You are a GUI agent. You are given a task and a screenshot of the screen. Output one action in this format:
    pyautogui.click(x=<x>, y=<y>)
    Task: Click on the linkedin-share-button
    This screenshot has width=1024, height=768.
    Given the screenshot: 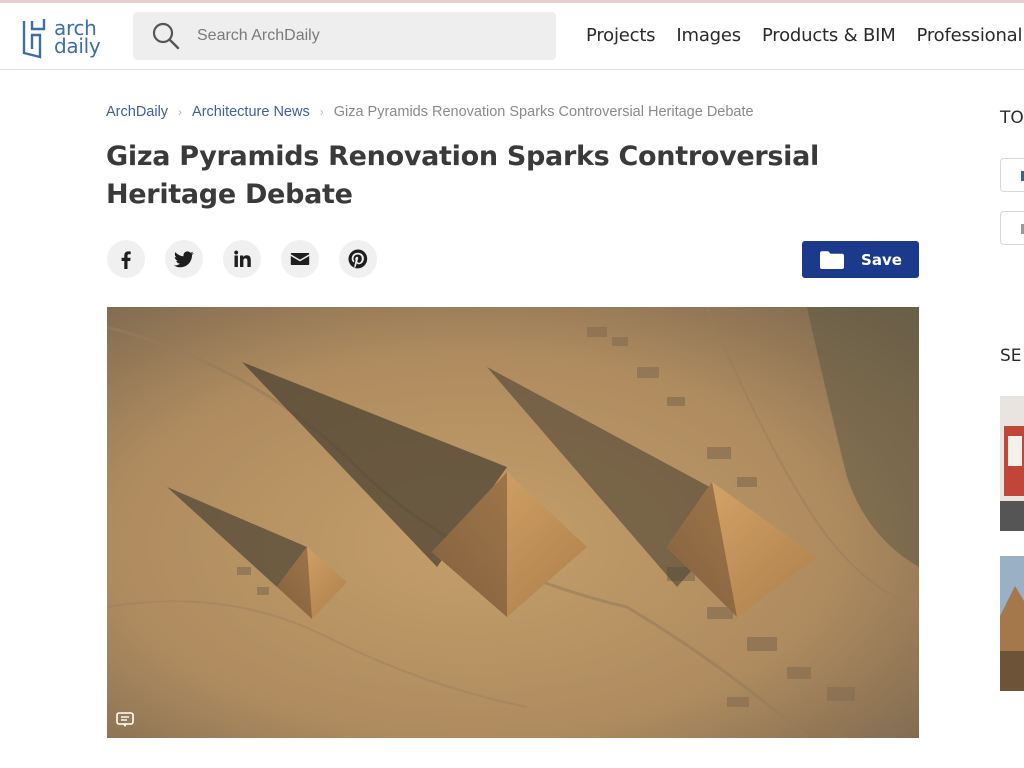 What is the action you would take?
    pyautogui.click(x=242, y=259)
    